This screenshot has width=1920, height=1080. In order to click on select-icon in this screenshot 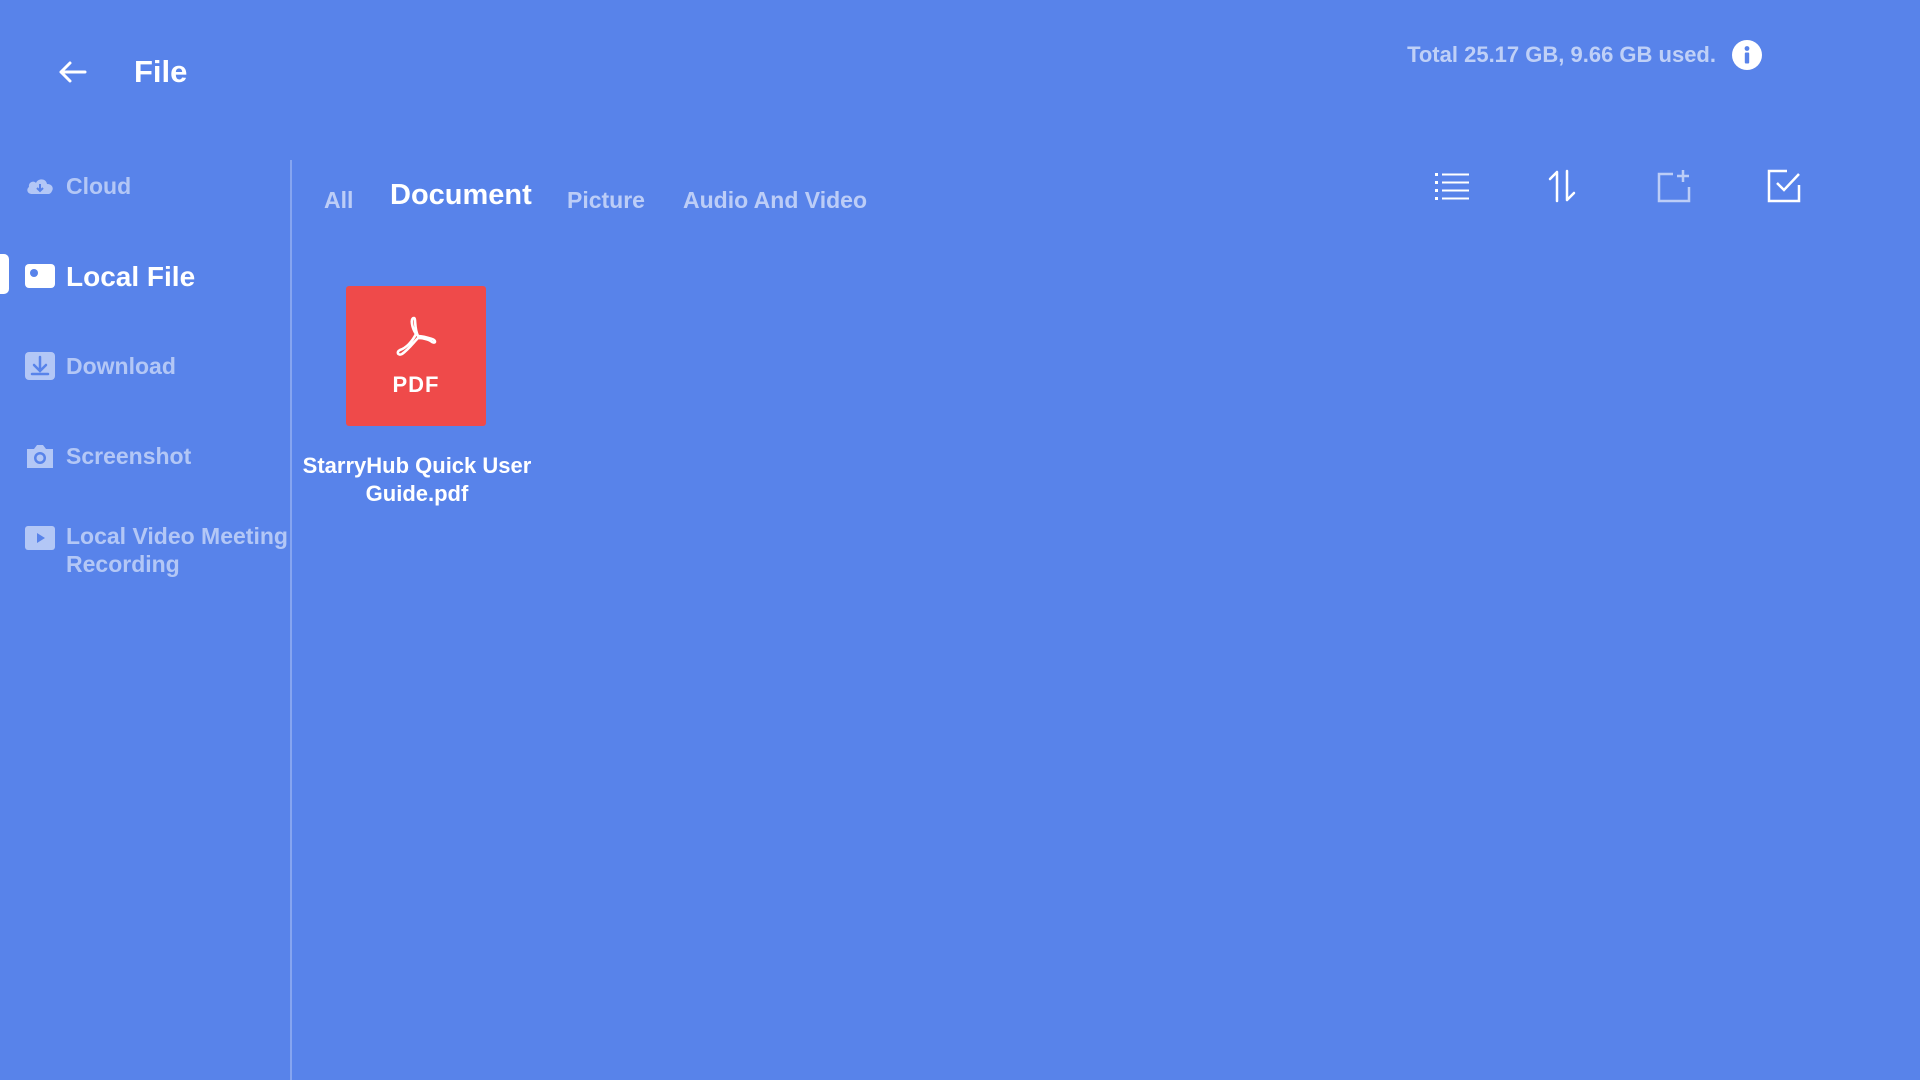, I will do `click(1784, 186)`.